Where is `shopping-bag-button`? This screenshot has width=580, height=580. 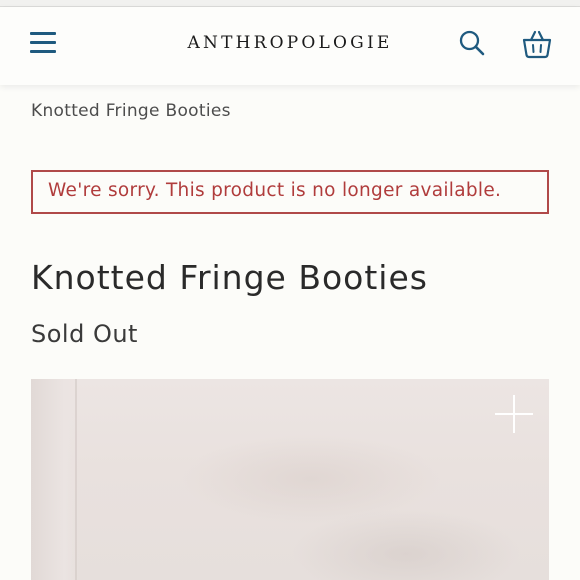 shopping-bag-button is located at coordinates (537, 44).